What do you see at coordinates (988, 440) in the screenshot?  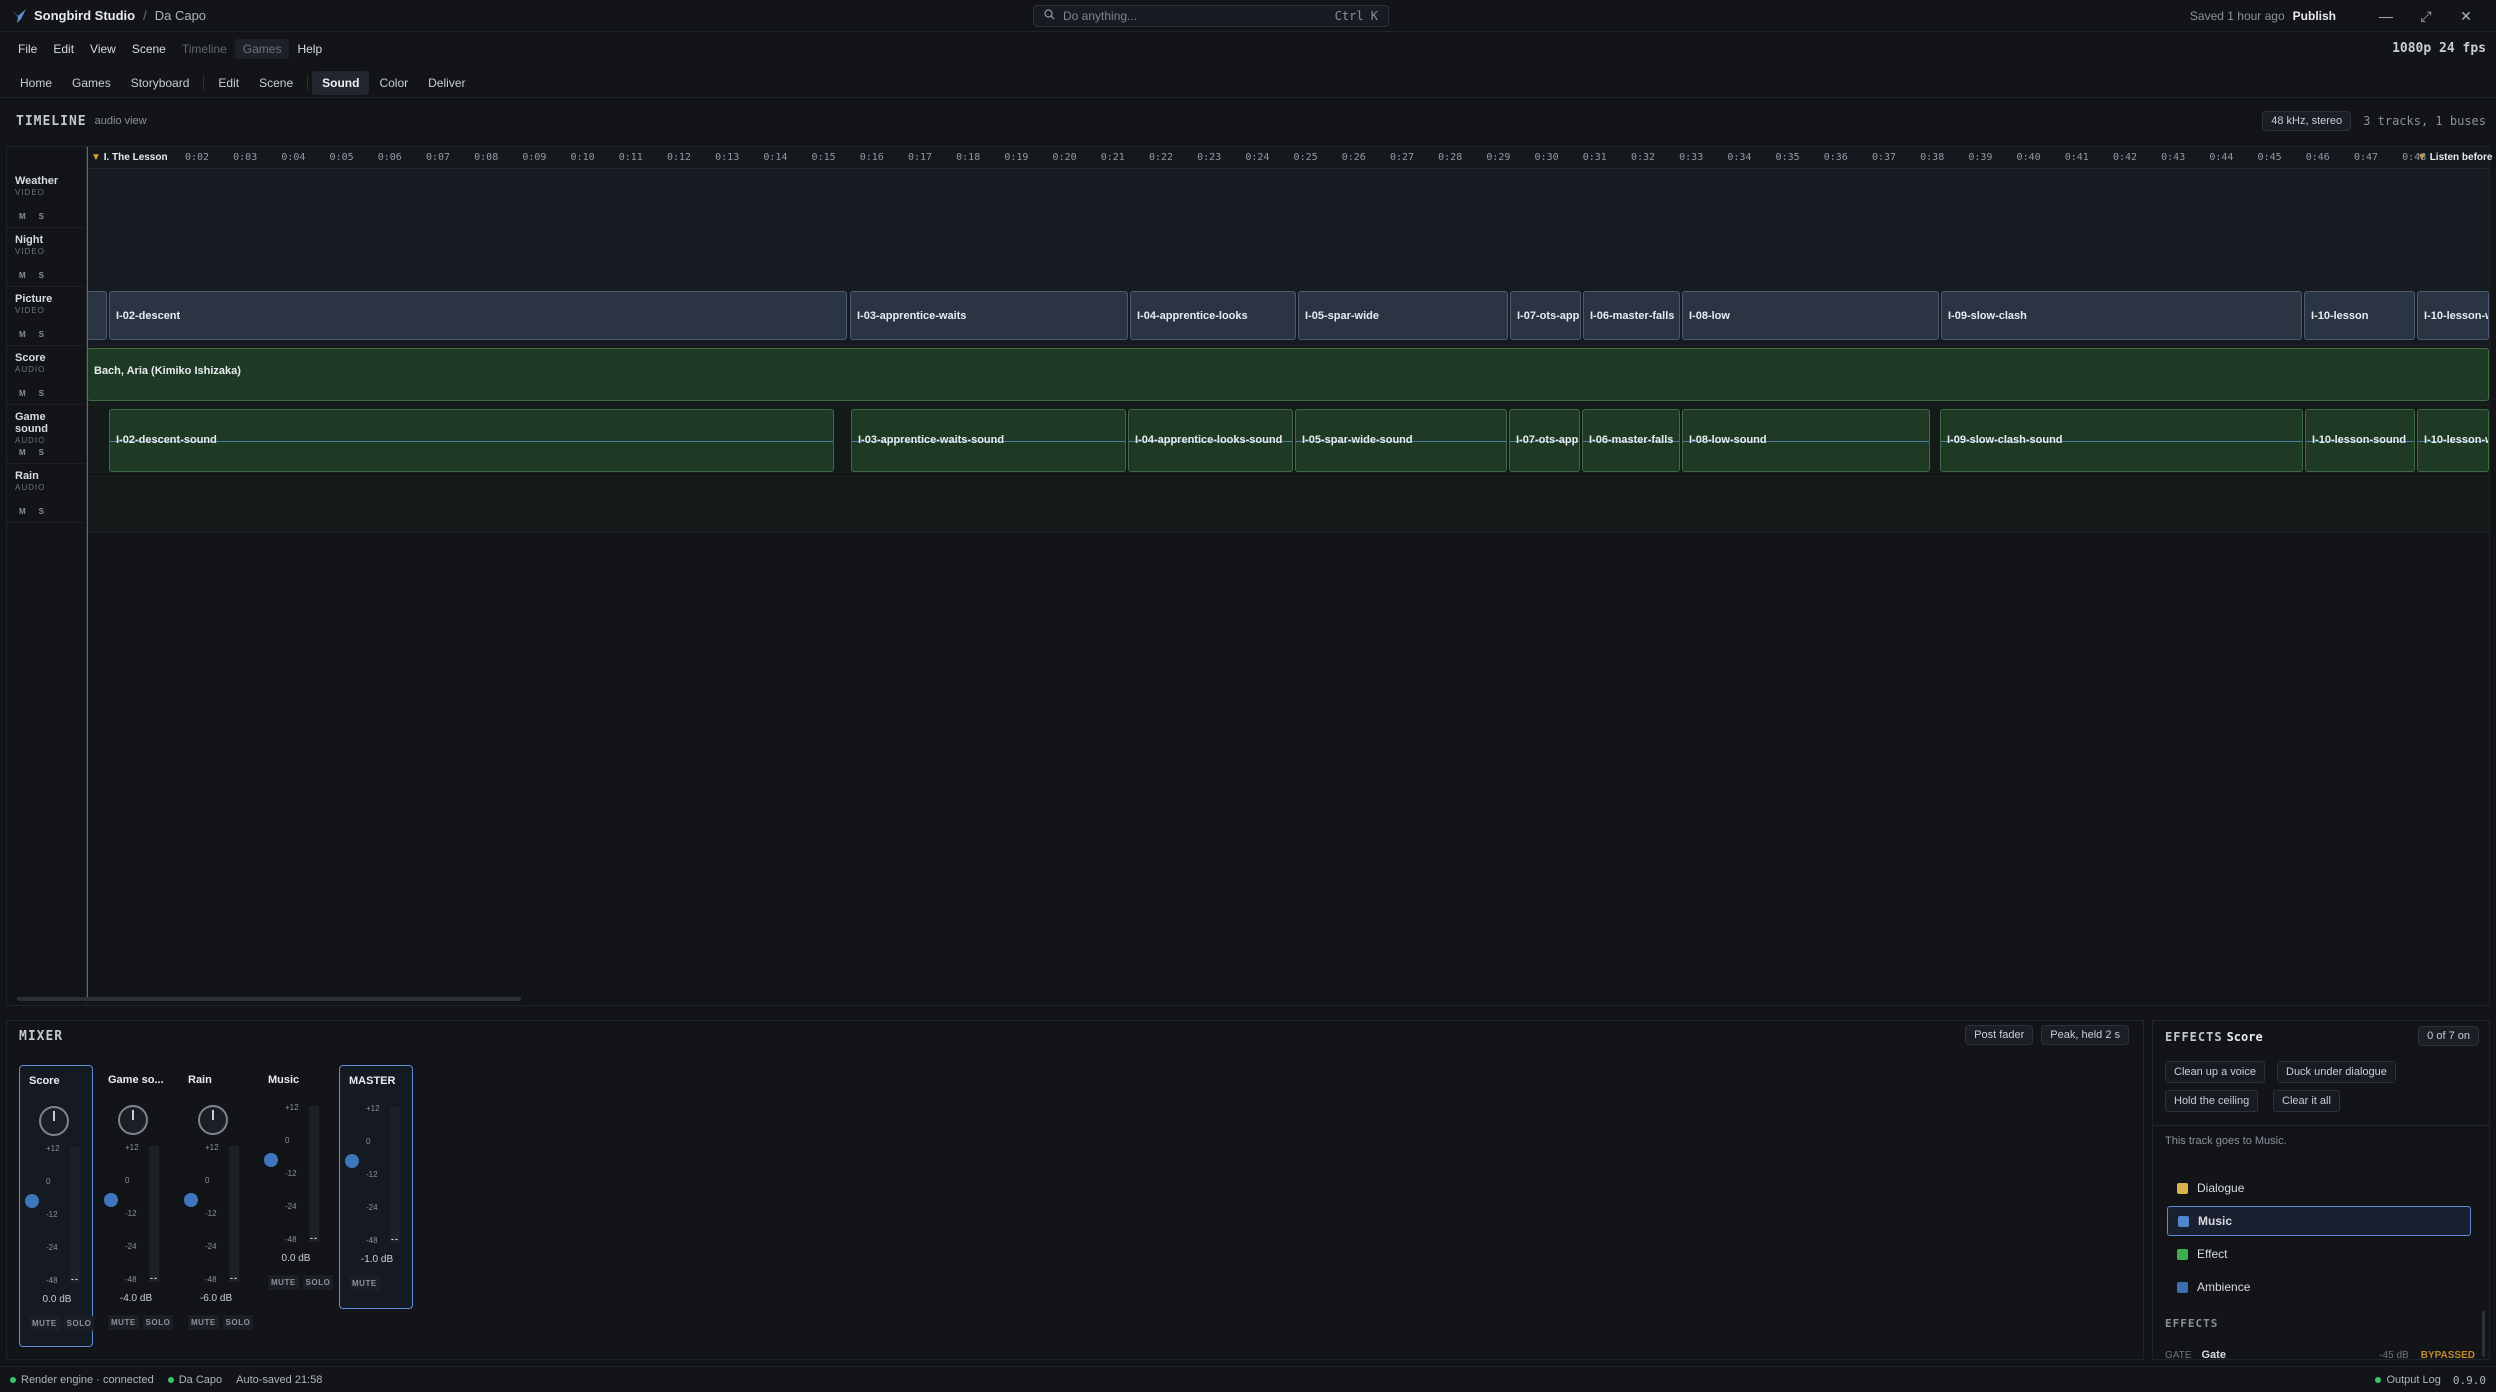 I see `timeline-clip: I-03-apprentice-waits-sound` at bounding box center [988, 440].